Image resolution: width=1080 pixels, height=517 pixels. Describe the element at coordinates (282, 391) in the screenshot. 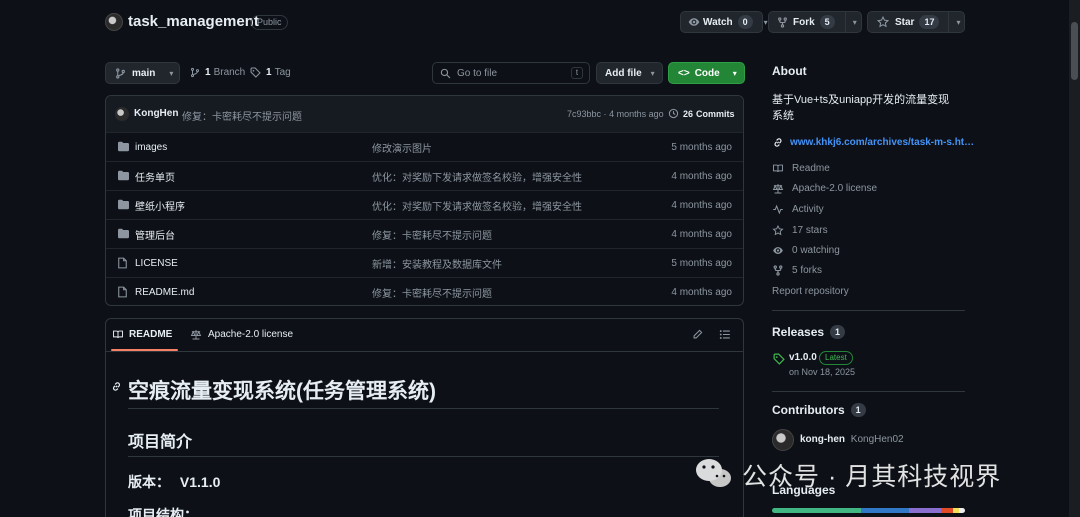

I see `readme-title: 空痕流量变现系统(任务管理系统)` at that location.